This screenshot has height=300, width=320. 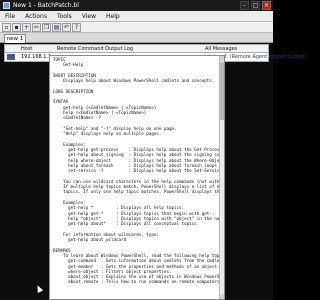 I want to click on row-selected-icon, so click(x=11, y=57).